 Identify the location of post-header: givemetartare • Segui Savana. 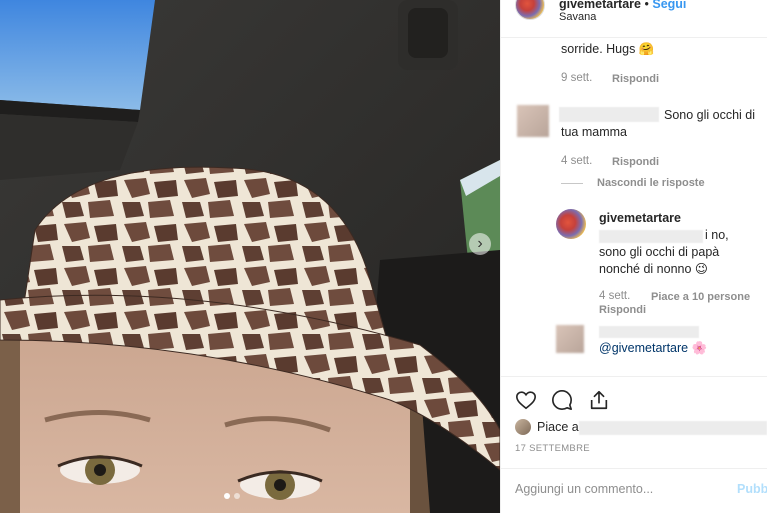
(634, 19).